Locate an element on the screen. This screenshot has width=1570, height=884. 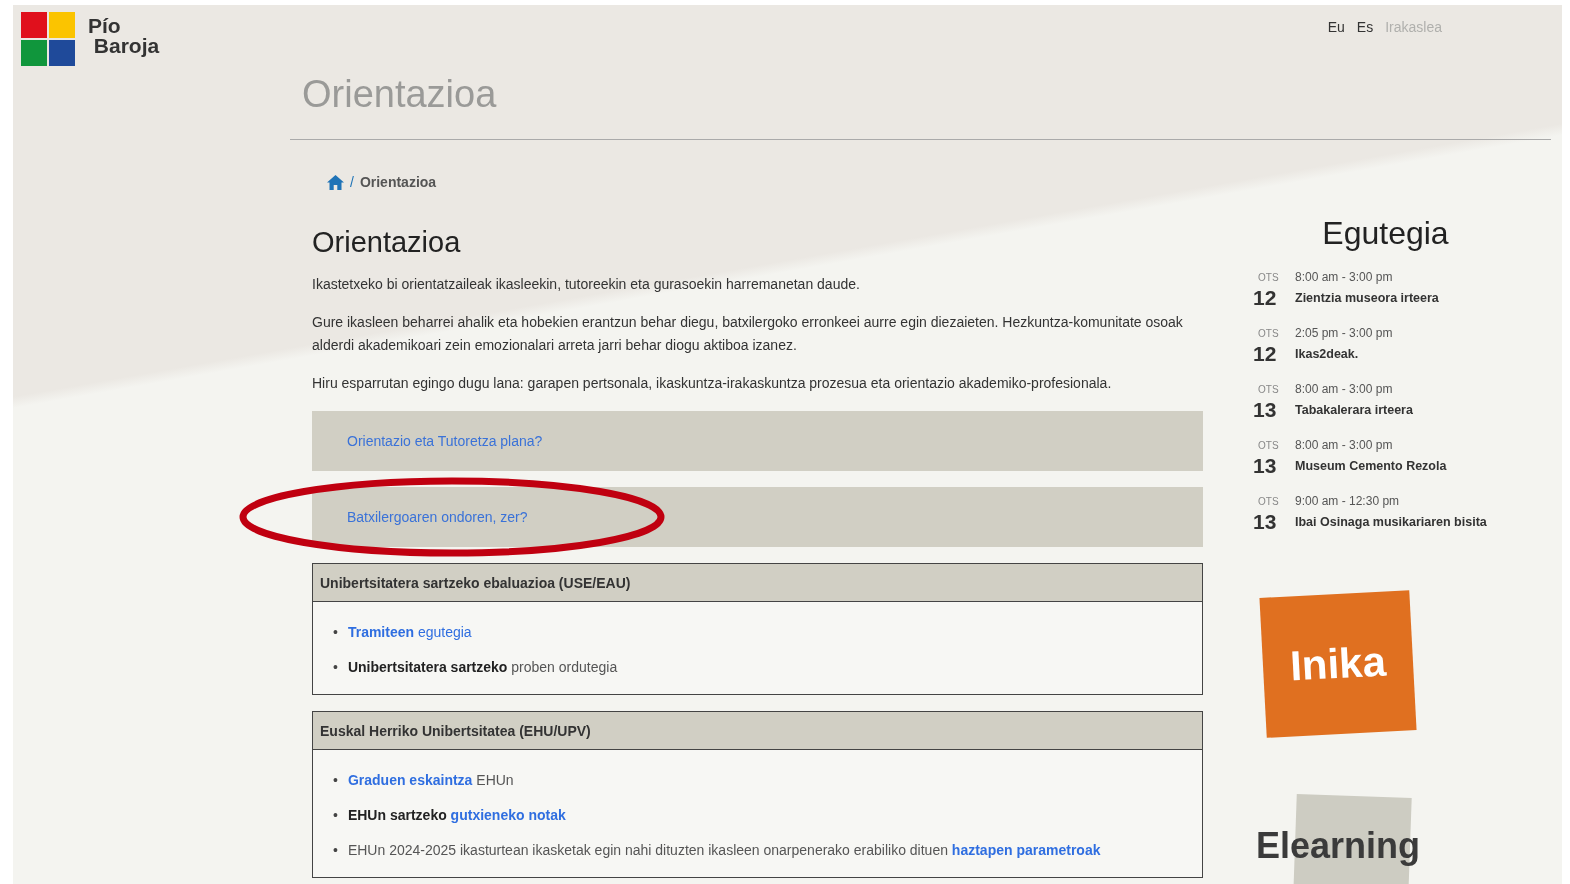
link: Tramiteen is located at coordinates (381, 631).